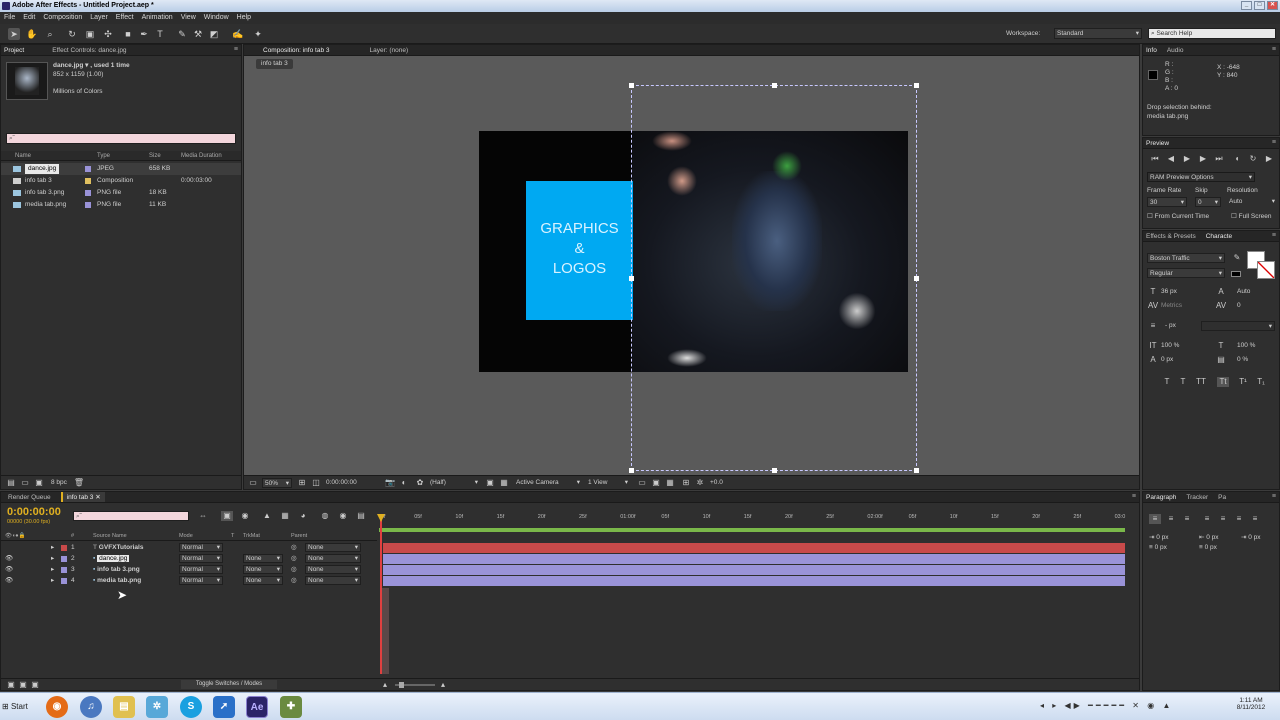  Describe the element at coordinates (1171, 159) in the screenshot. I see `previous-frame-icon: ◀` at that location.